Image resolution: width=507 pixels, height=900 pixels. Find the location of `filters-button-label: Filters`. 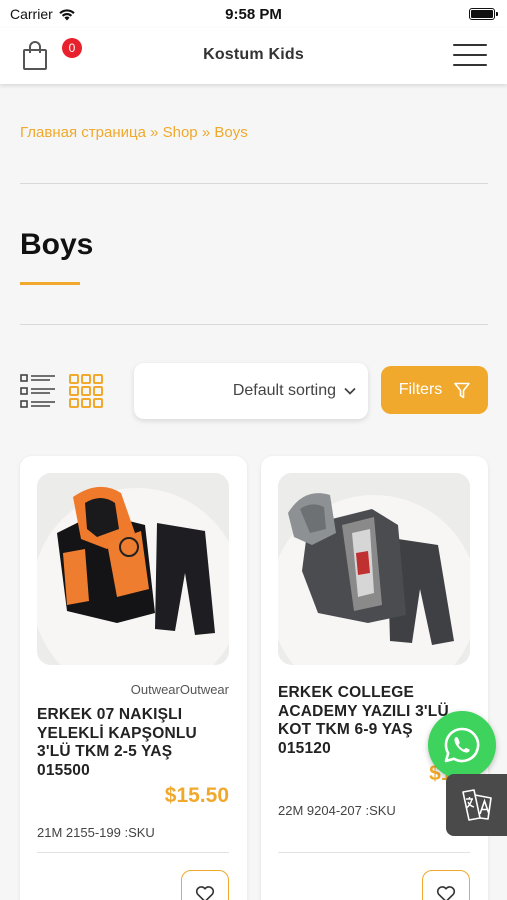

filters-button-label: Filters is located at coordinates (420, 389).